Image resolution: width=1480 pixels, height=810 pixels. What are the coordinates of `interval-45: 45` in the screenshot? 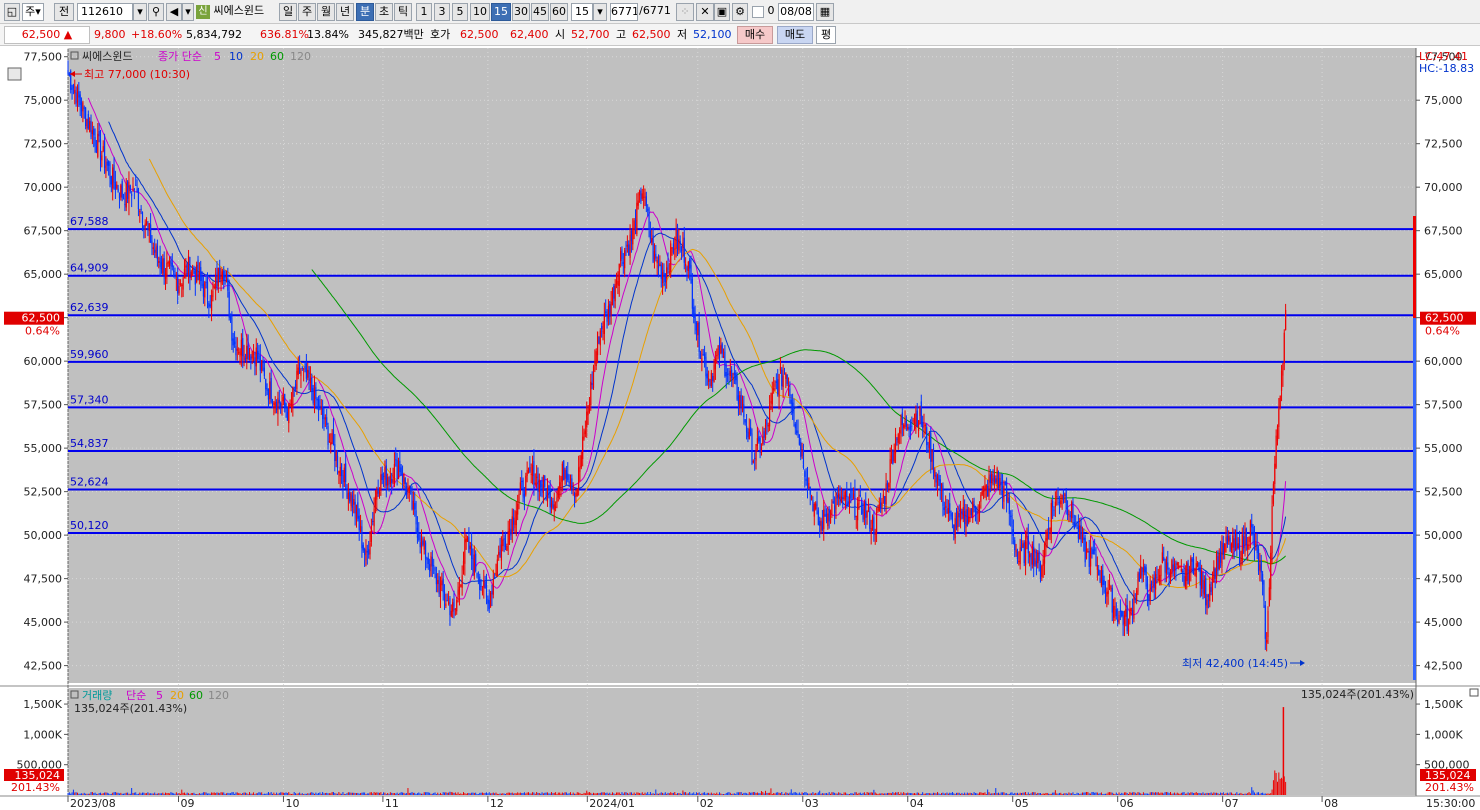 It's located at (540, 12).